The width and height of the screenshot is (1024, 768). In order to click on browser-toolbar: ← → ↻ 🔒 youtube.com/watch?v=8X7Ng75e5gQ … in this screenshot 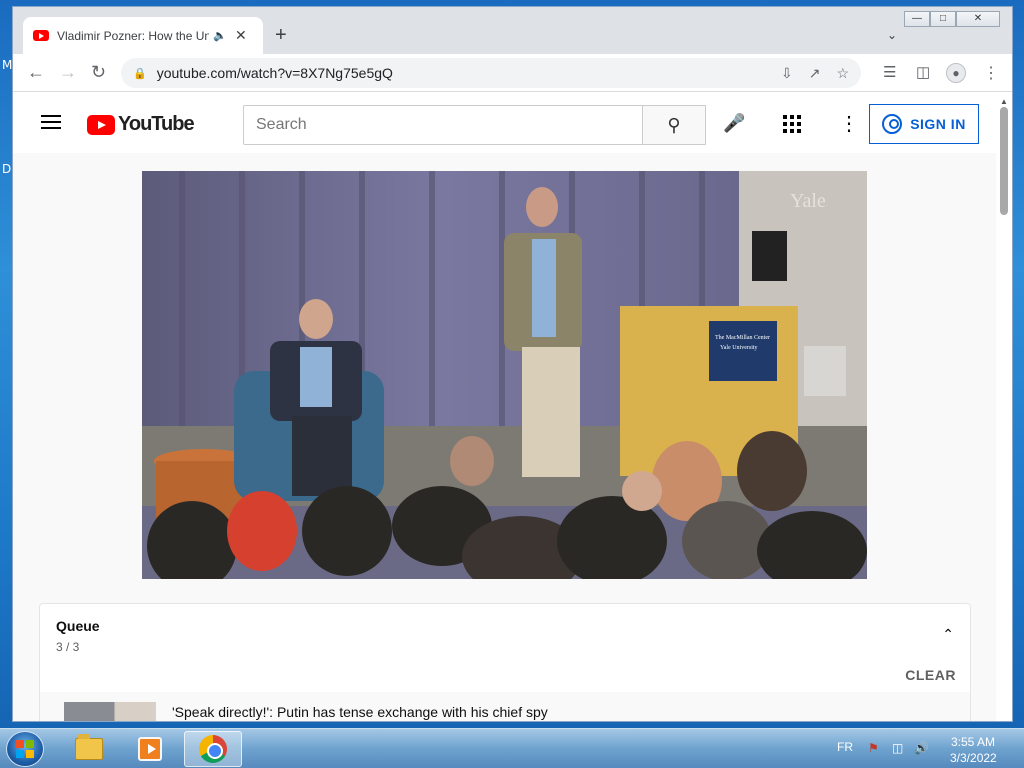, I will do `click(512, 73)`.